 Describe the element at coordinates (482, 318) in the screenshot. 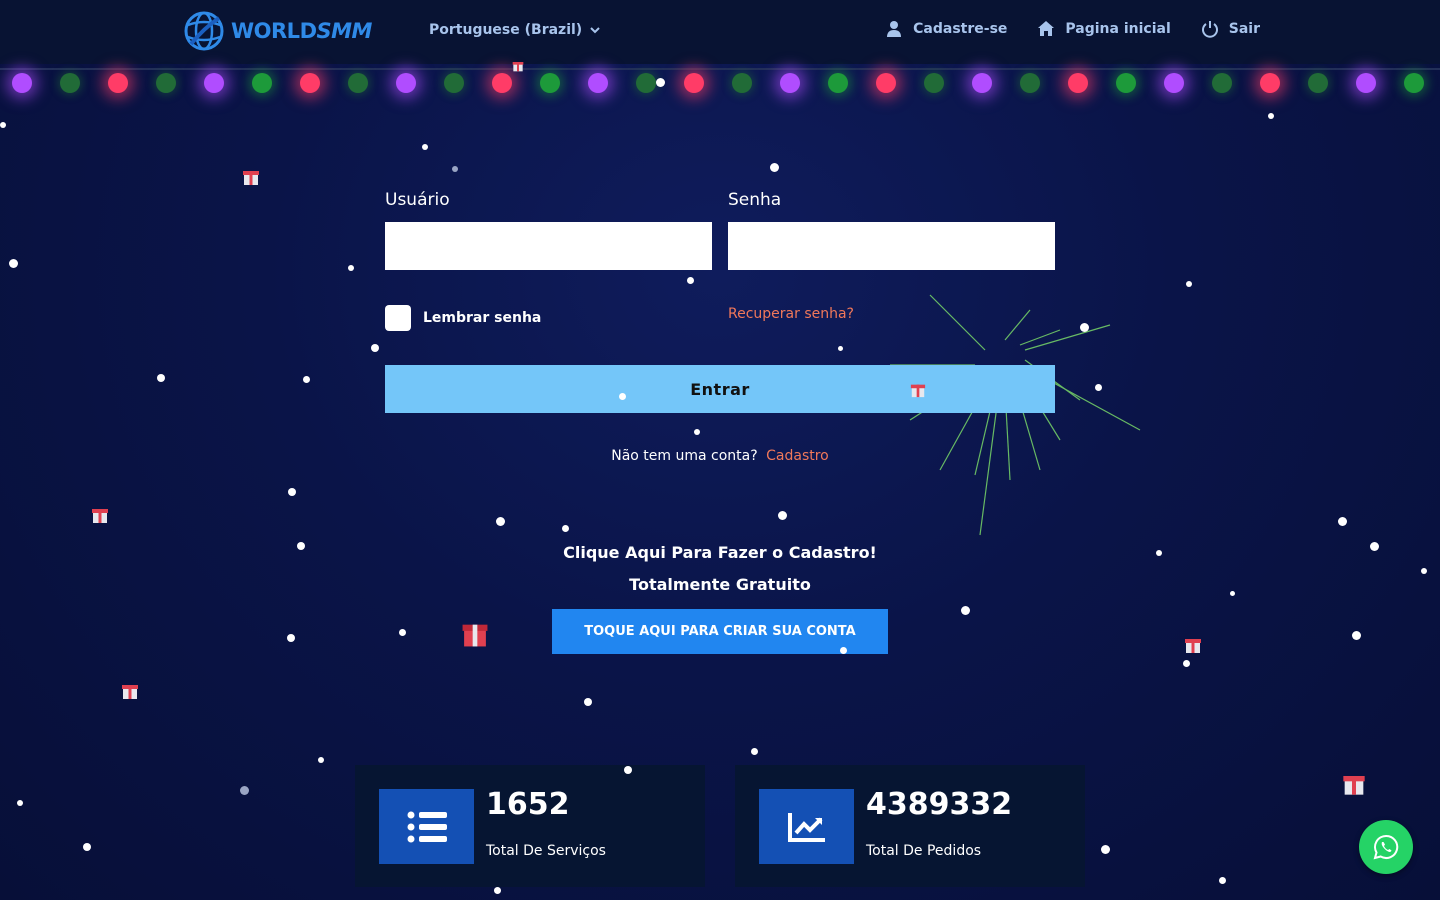

I see `remember-label: Lembrar senha` at that location.